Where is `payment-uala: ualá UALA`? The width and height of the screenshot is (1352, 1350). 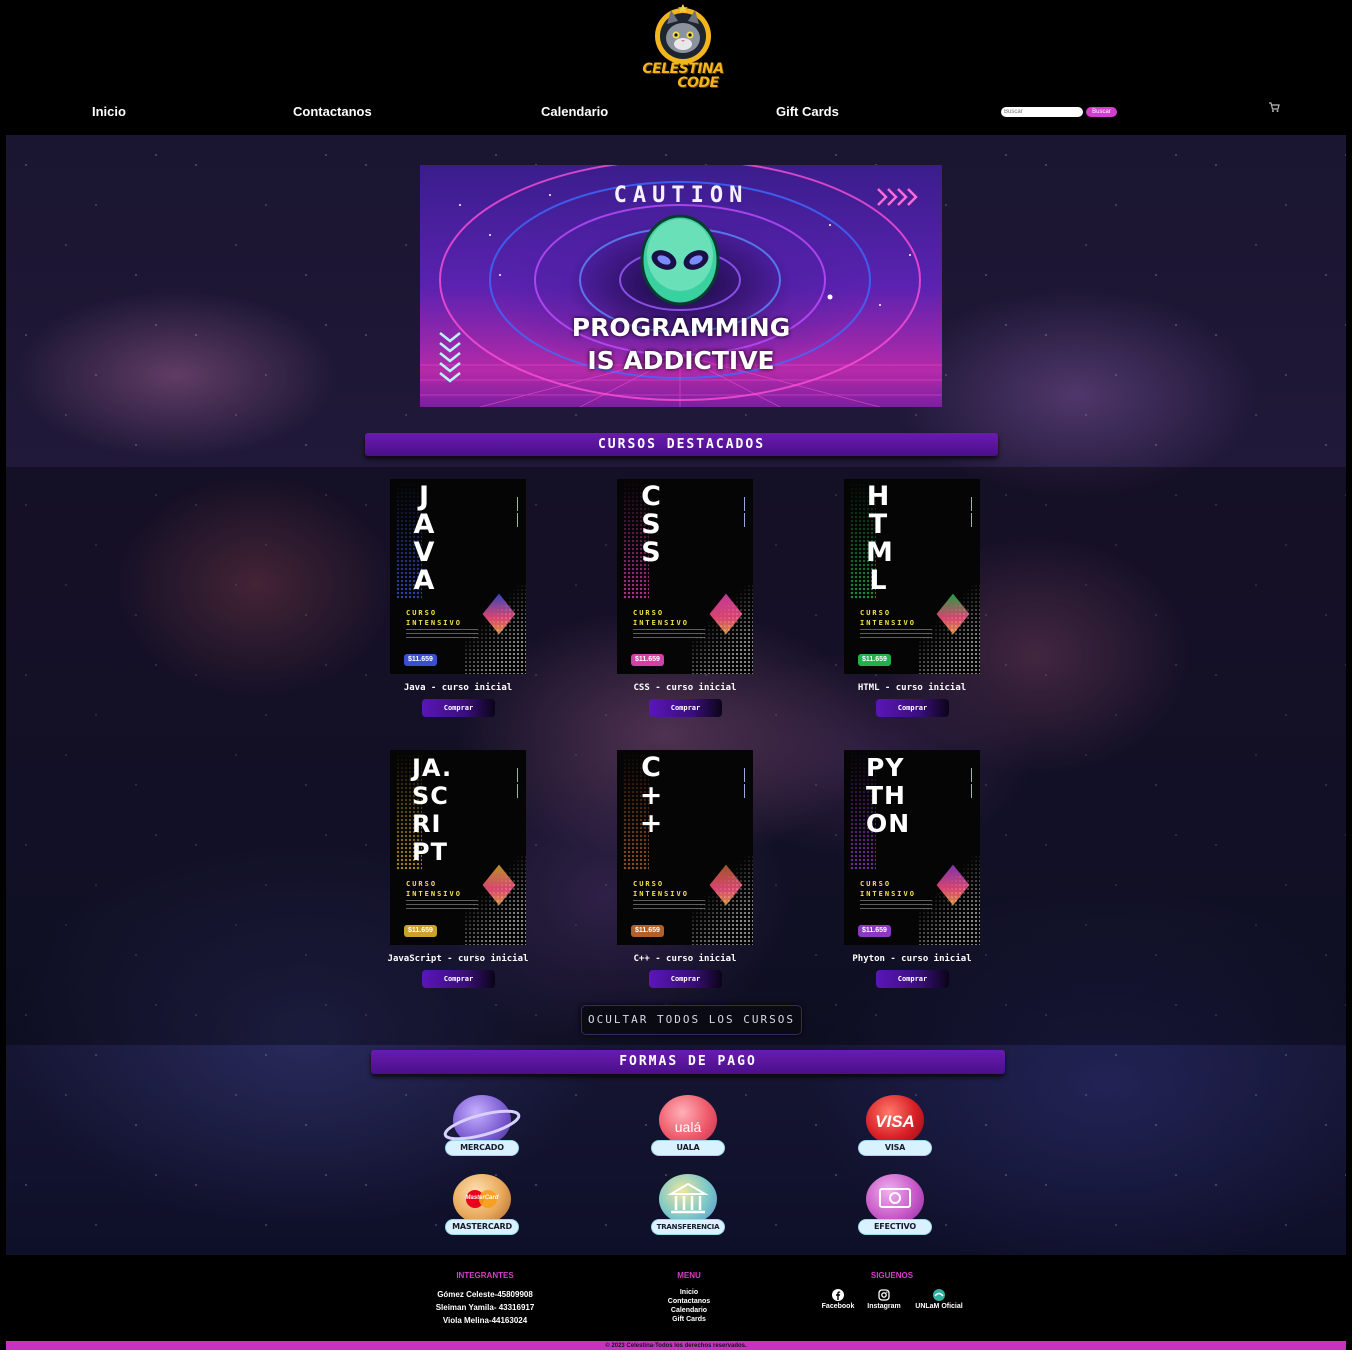 payment-uala: ualá UALA is located at coordinates (688, 1127).